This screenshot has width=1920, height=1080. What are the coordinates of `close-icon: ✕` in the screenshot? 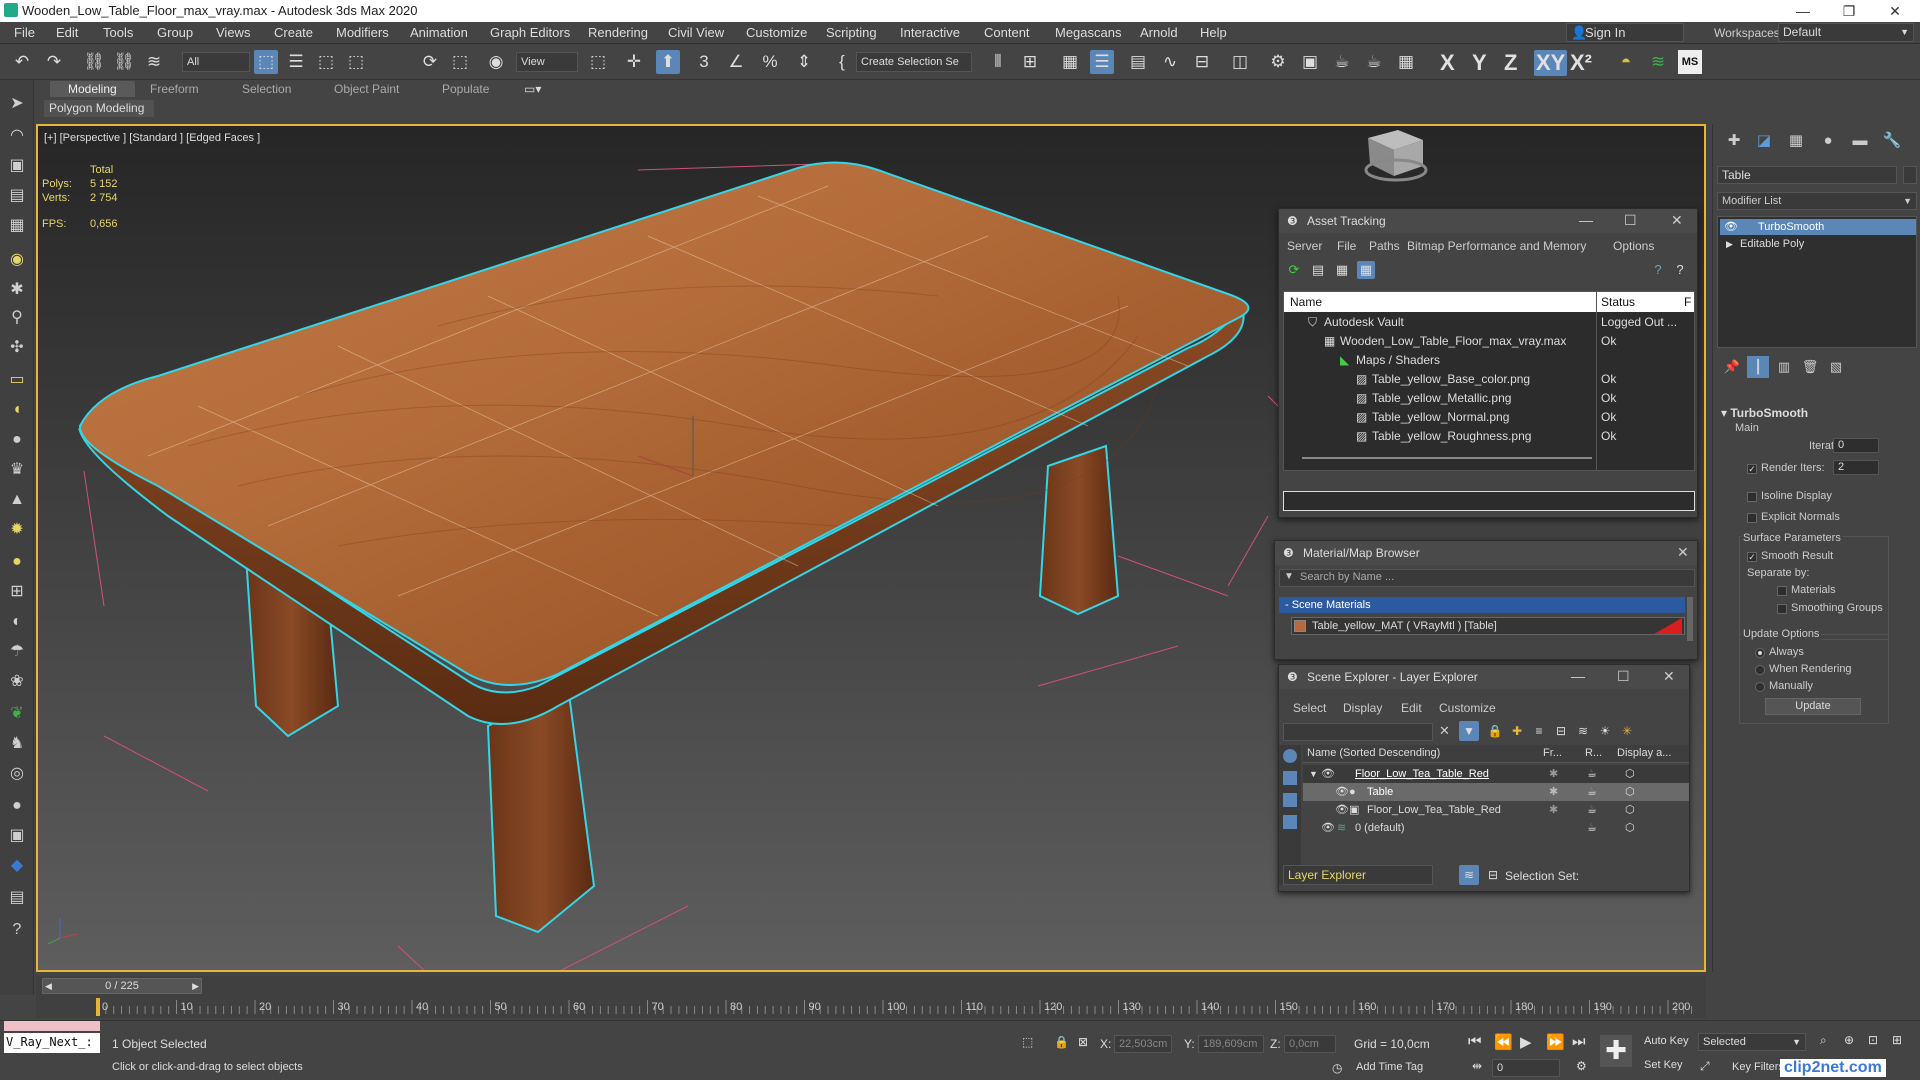 It's located at (1683, 552).